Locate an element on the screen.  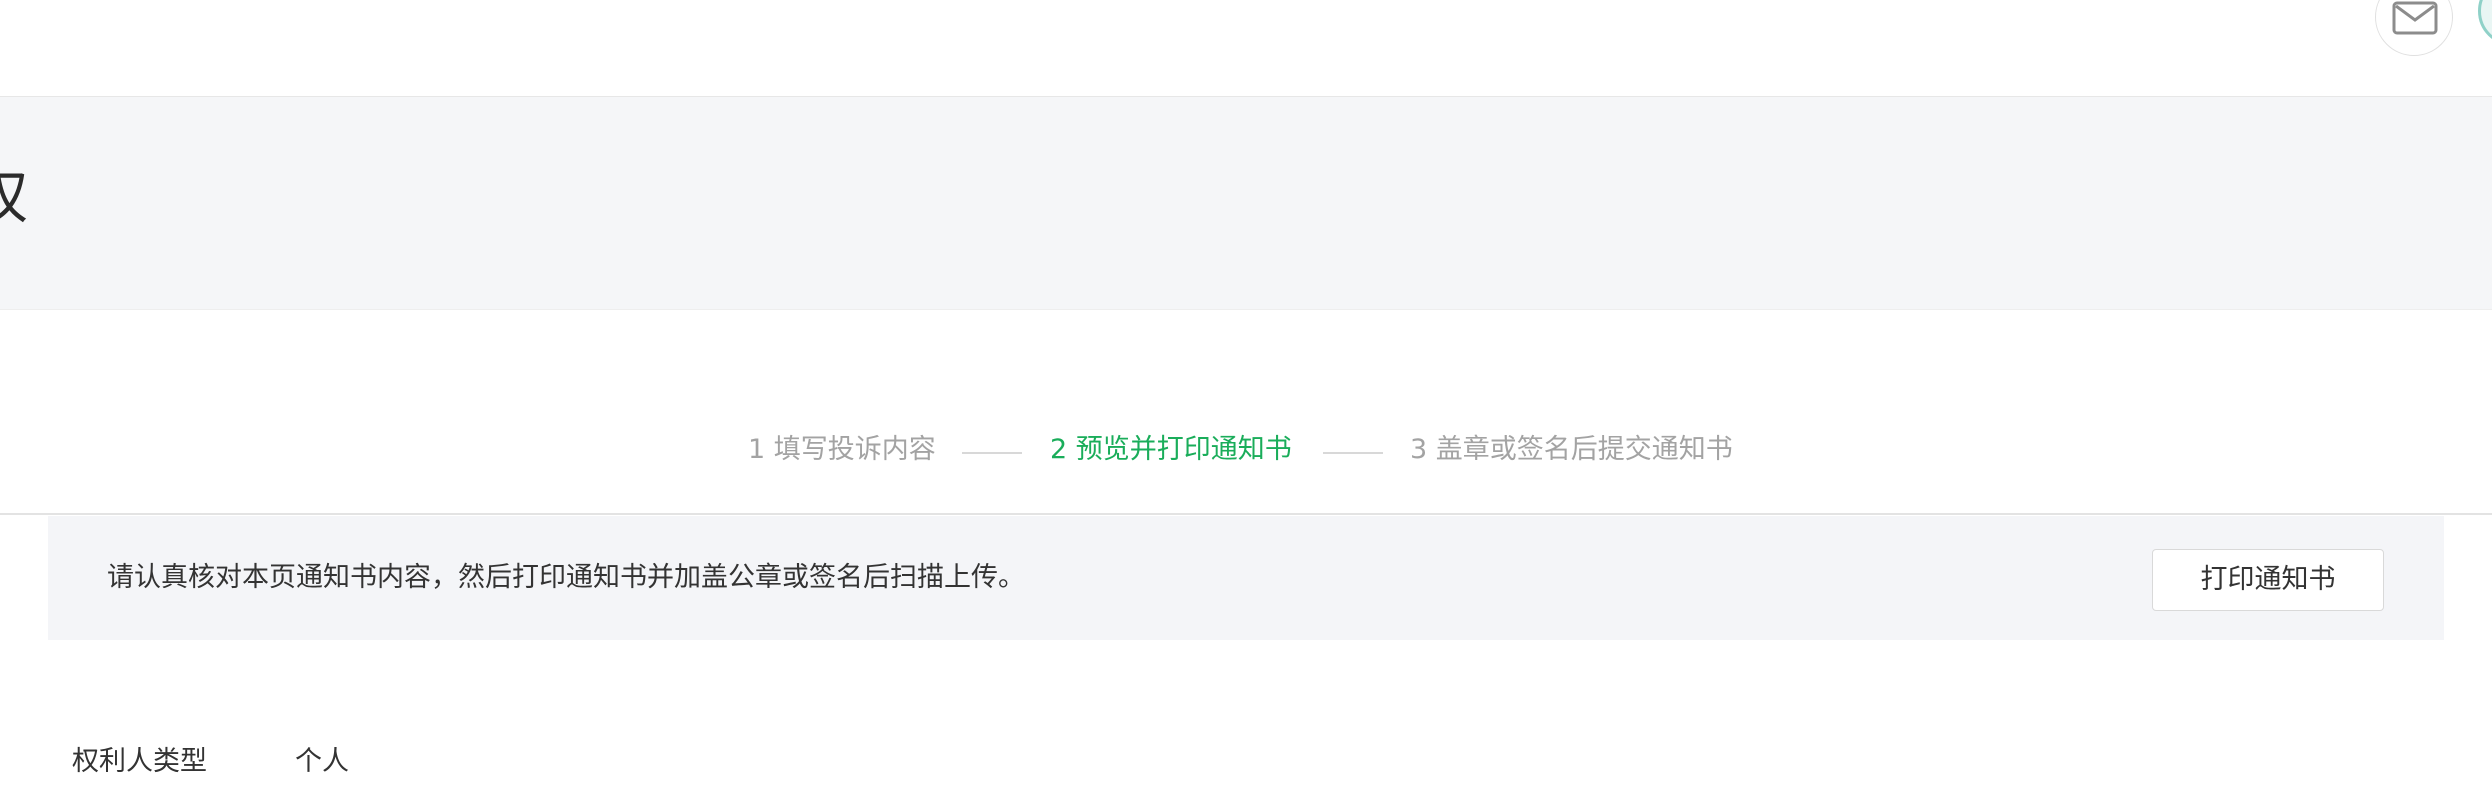
mail-button is located at coordinates (2414, 28).